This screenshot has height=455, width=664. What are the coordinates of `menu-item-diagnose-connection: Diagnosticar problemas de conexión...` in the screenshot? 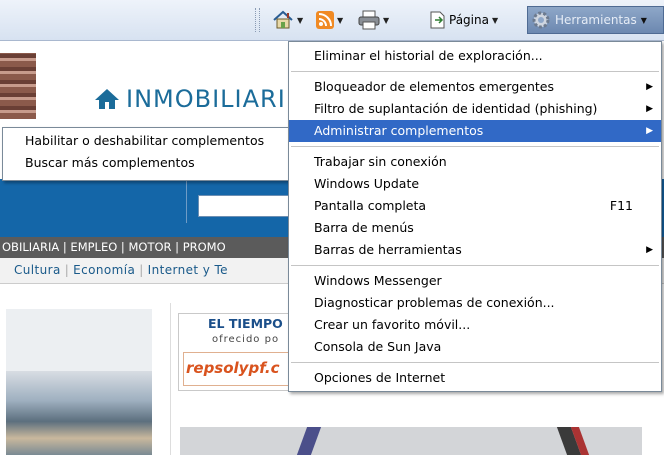 It's located at (475, 303).